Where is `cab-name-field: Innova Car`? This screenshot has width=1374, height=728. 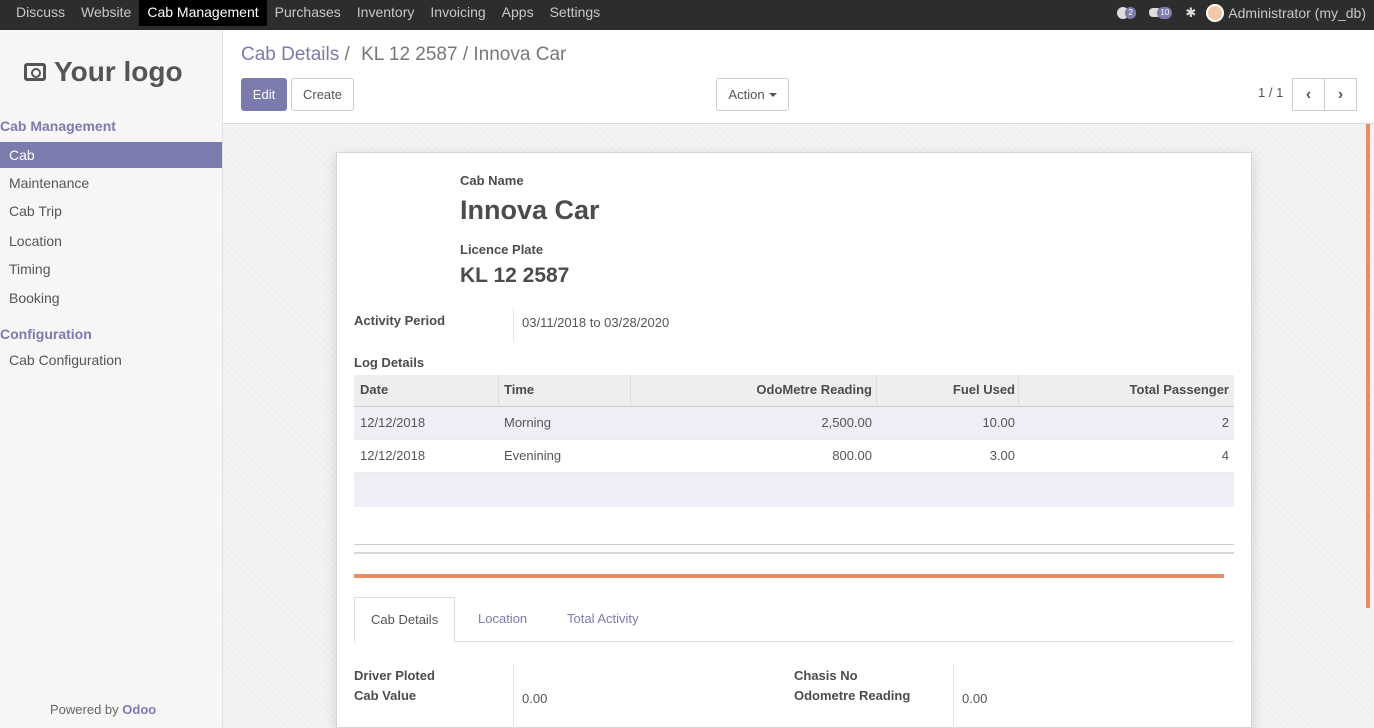
cab-name-field: Innova Car is located at coordinates (530, 210).